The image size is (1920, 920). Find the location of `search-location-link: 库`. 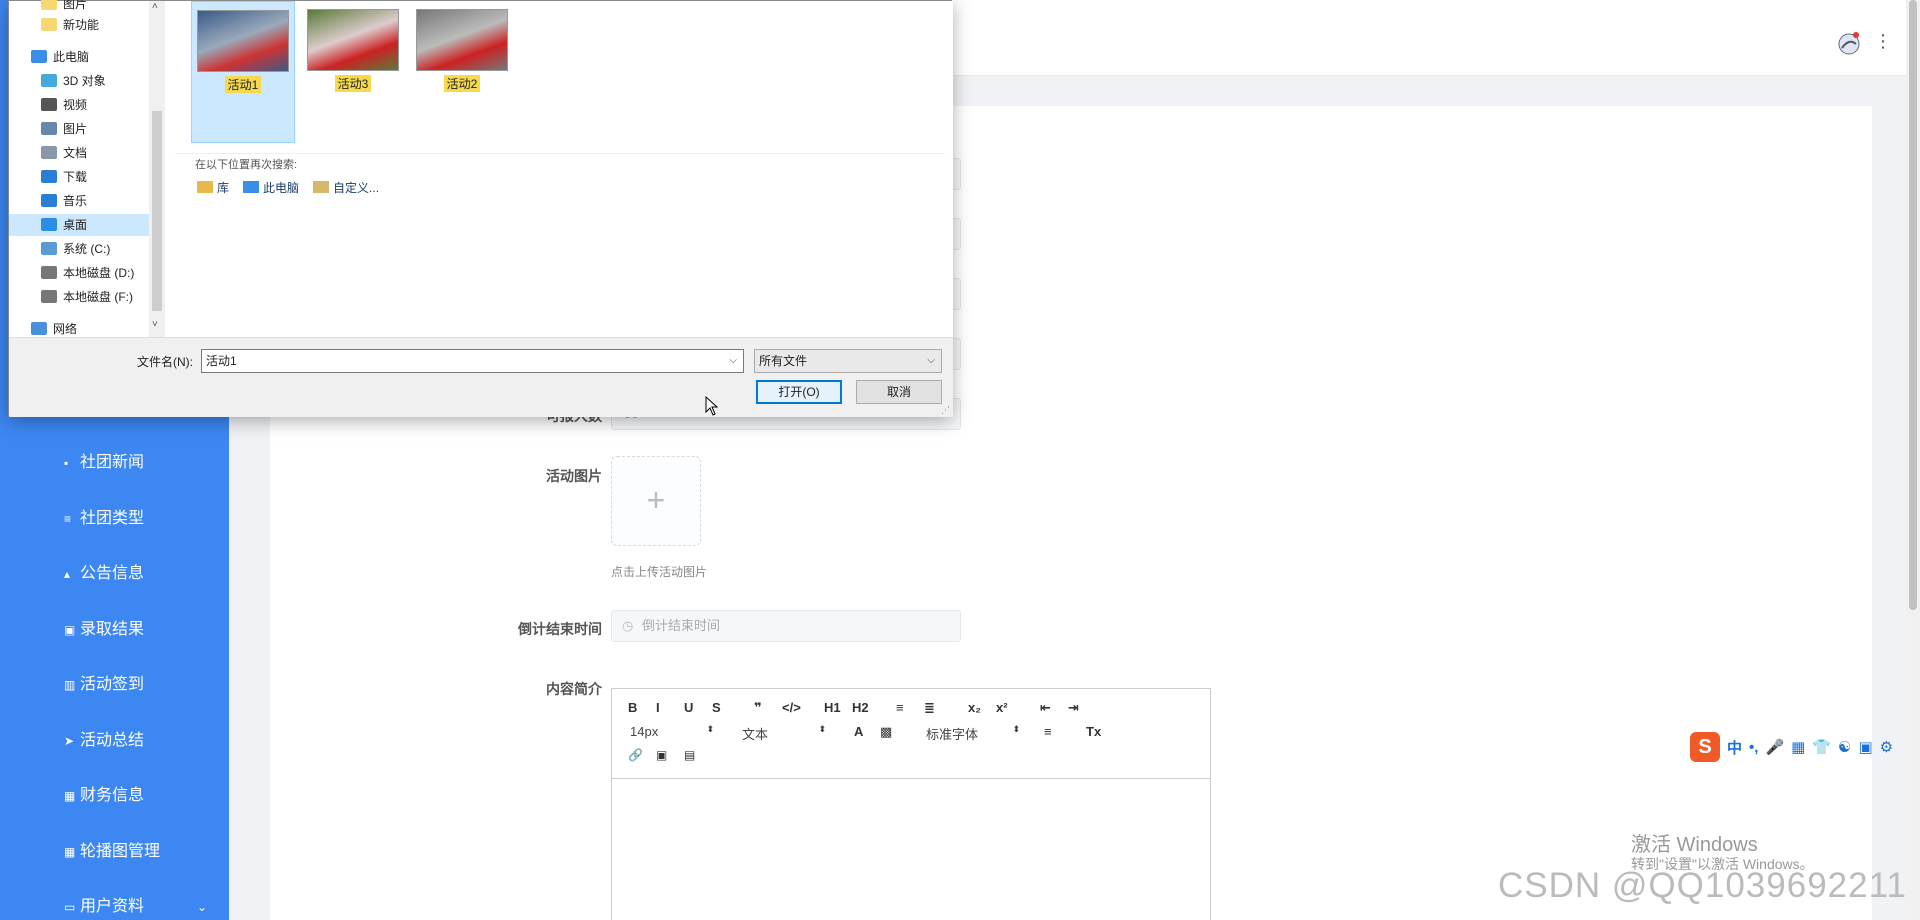

search-location-link: 库 is located at coordinates (213, 187).